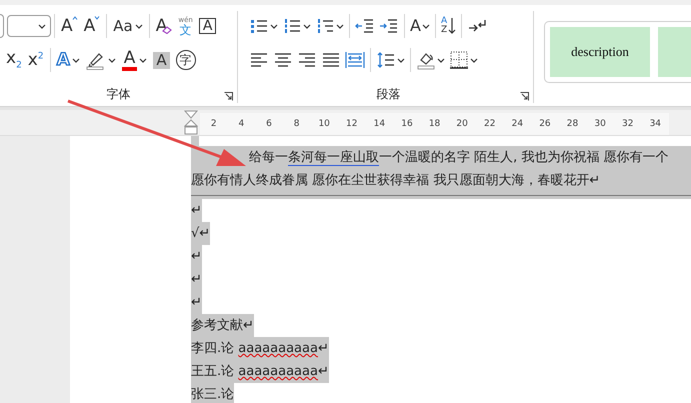 The height and width of the screenshot is (403, 691). What do you see at coordinates (407, 124) in the screenshot?
I see `ruler-number: 16` at bounding box center [407, 124].